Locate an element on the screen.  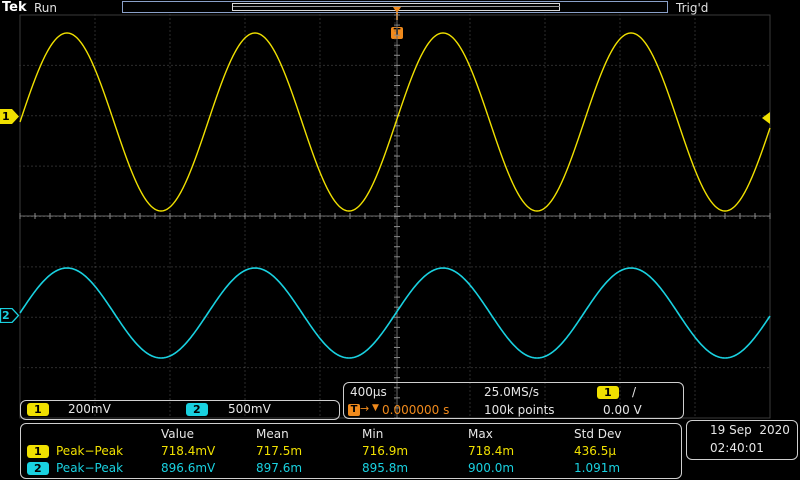
measurement-value: 896.6mV is located at coordinates (188, 468).